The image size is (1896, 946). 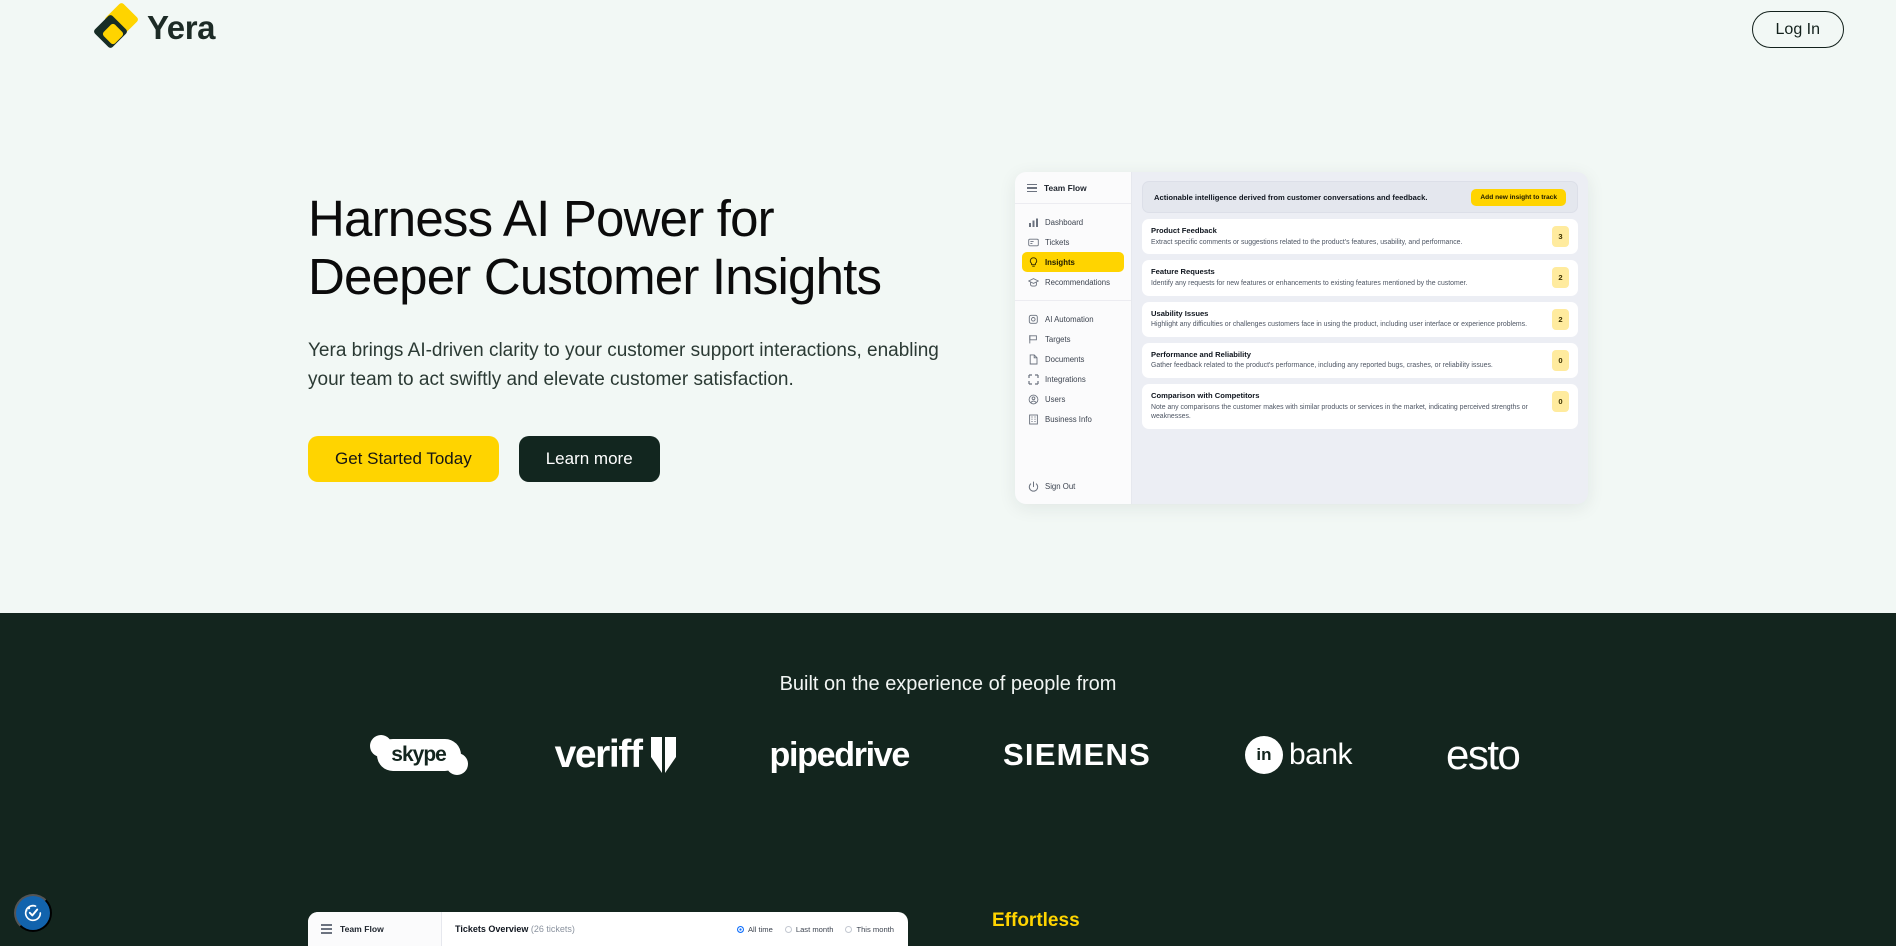 What do you see at coordinates (1033, 379) in the screenshot?
I see `integrations-icon` at bounding box center [1033, 379].